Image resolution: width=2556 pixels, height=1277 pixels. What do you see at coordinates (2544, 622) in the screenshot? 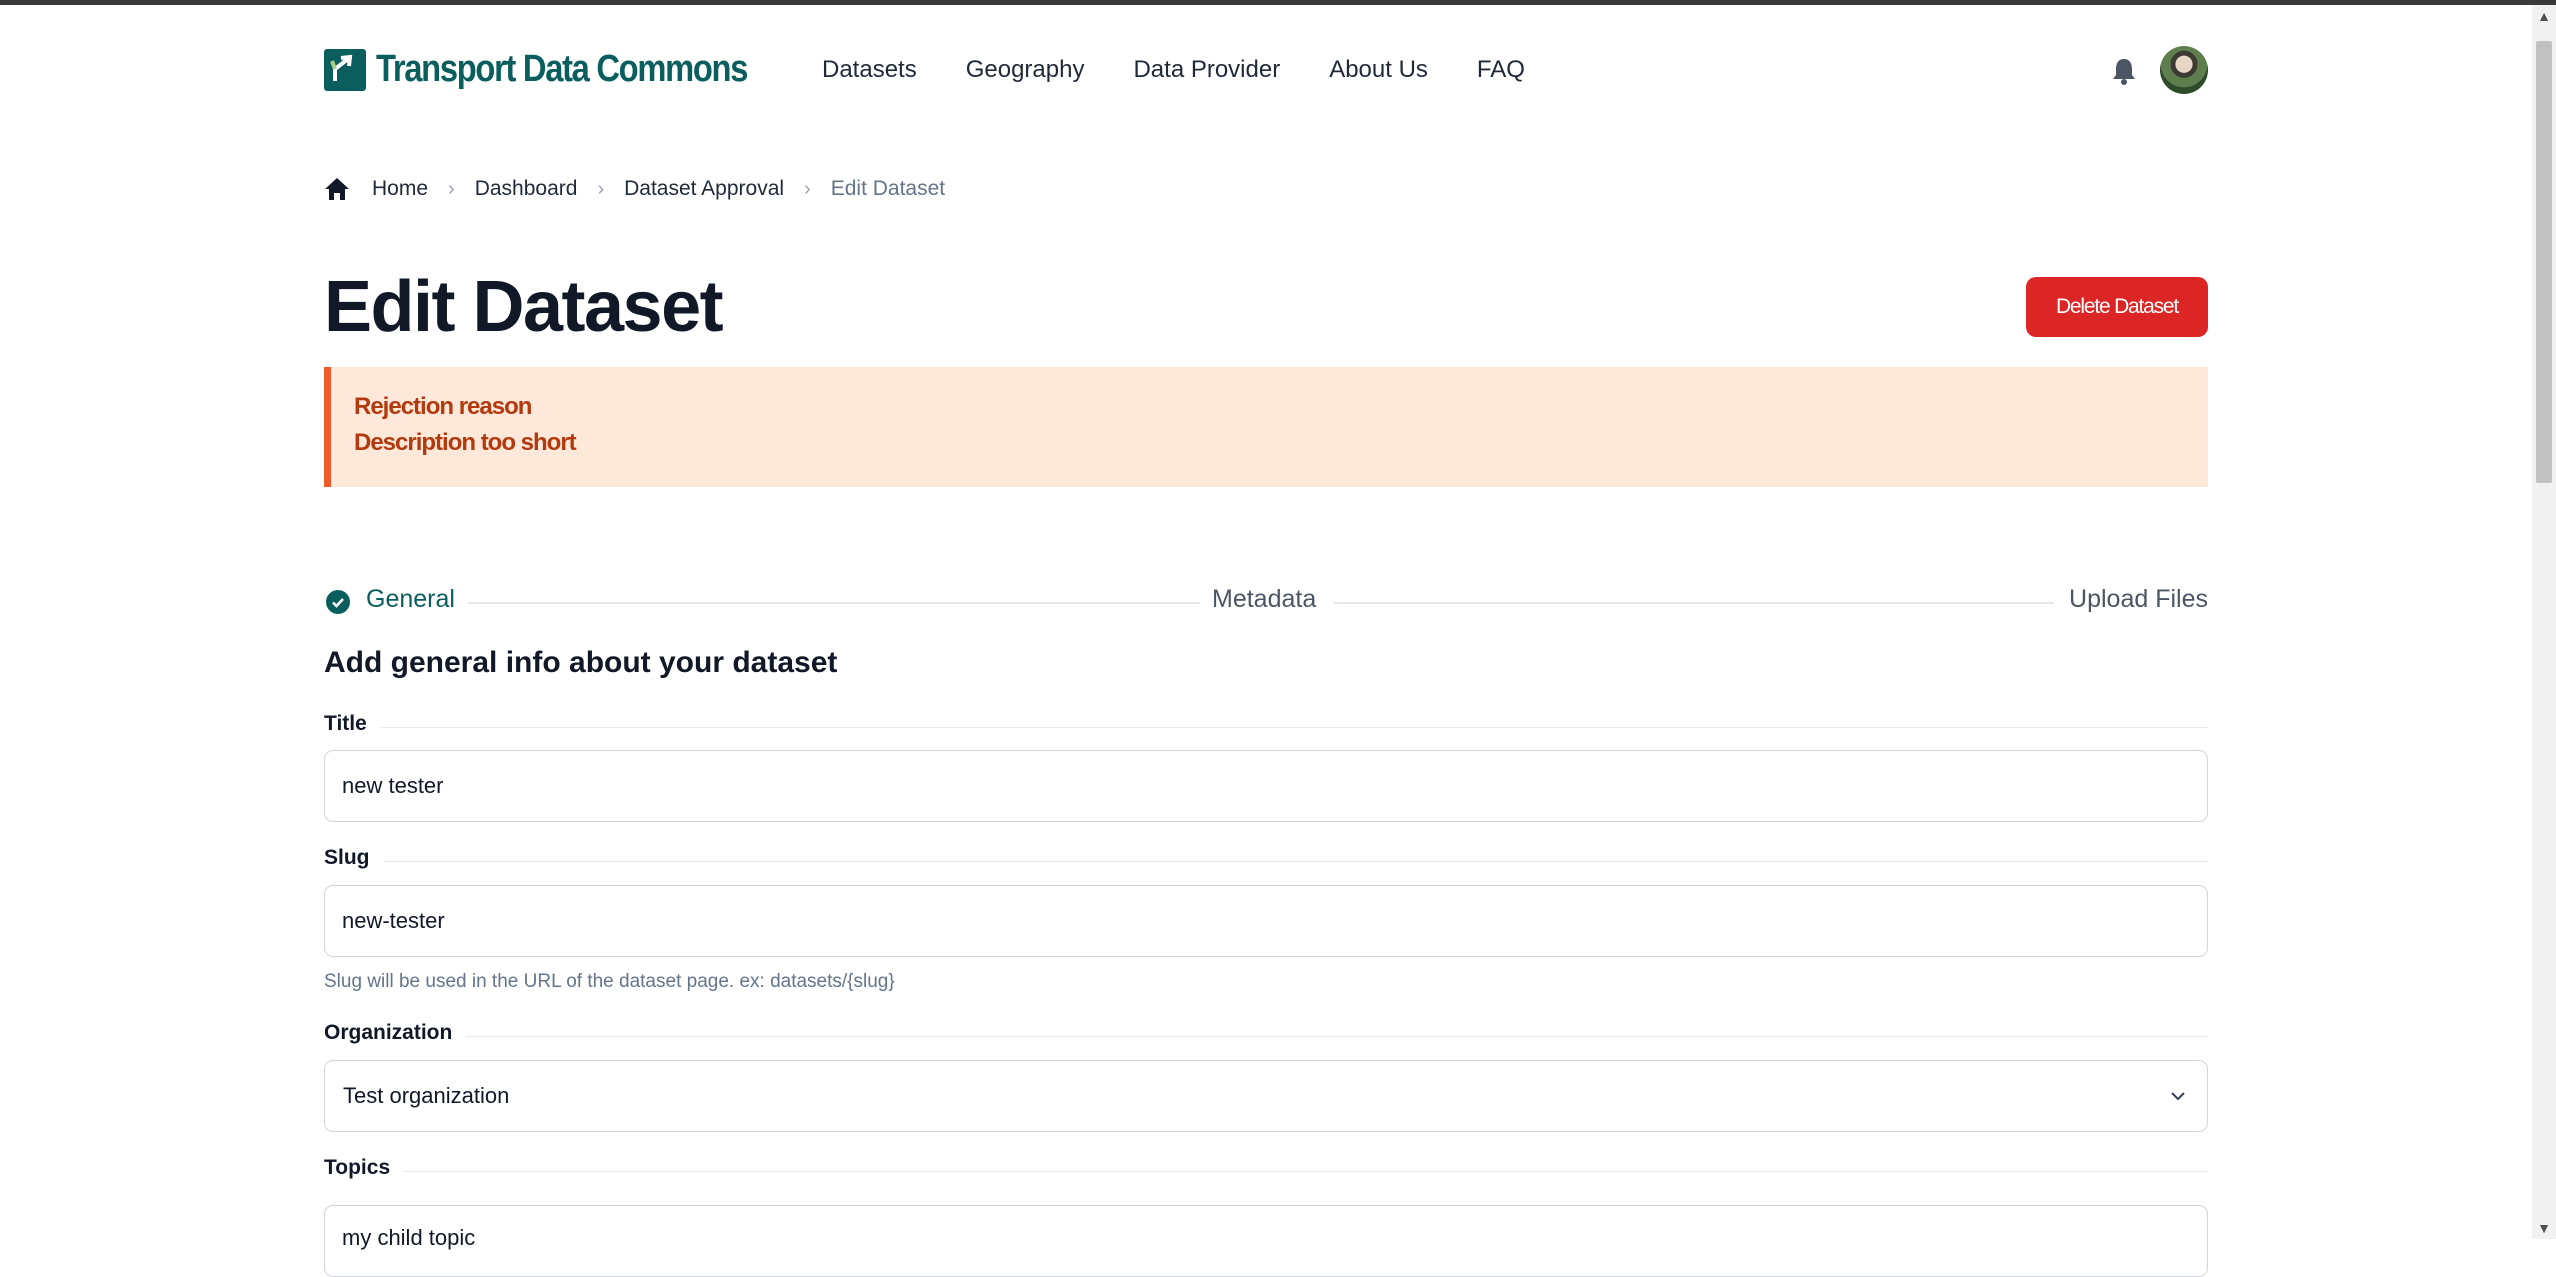
I see `scrollbar: ▲ ▼` at bounding box center [2544, 622].